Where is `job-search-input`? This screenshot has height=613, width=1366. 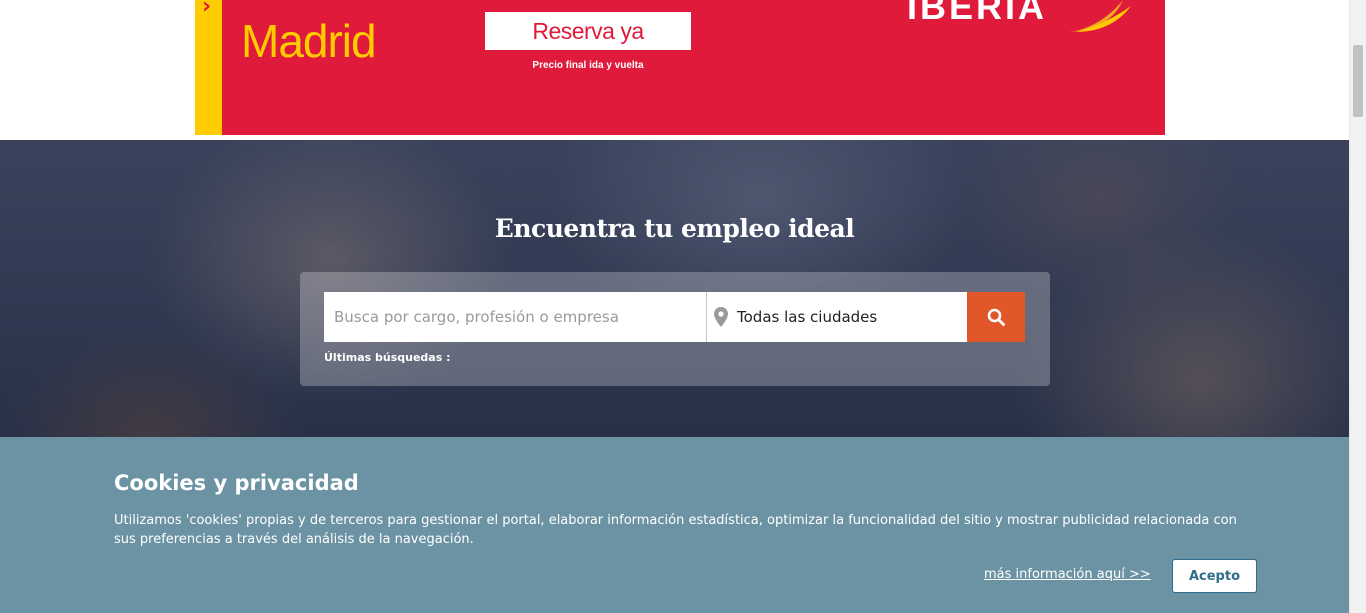 job-search-input is located at coordinates (515, 317).